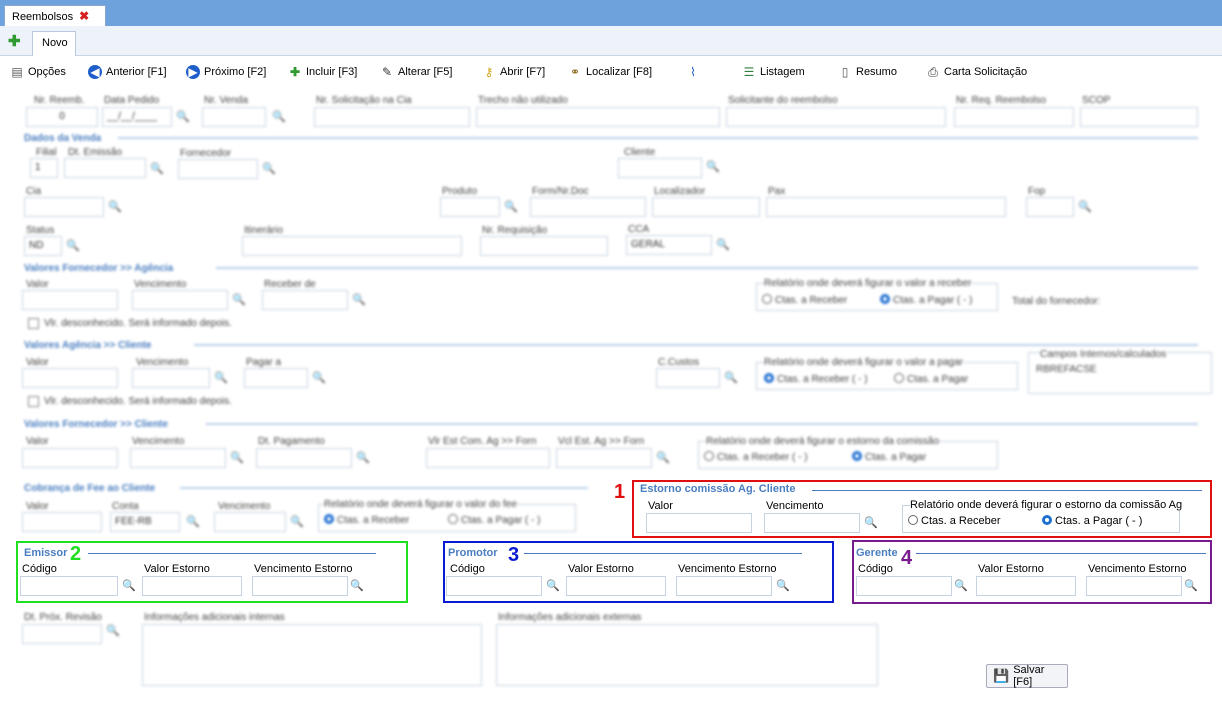  What do you see at coordinates (38, 72) in the screenshot?
I see `opcoes-button: ▤ Opções` at bounding box center [38, 72].